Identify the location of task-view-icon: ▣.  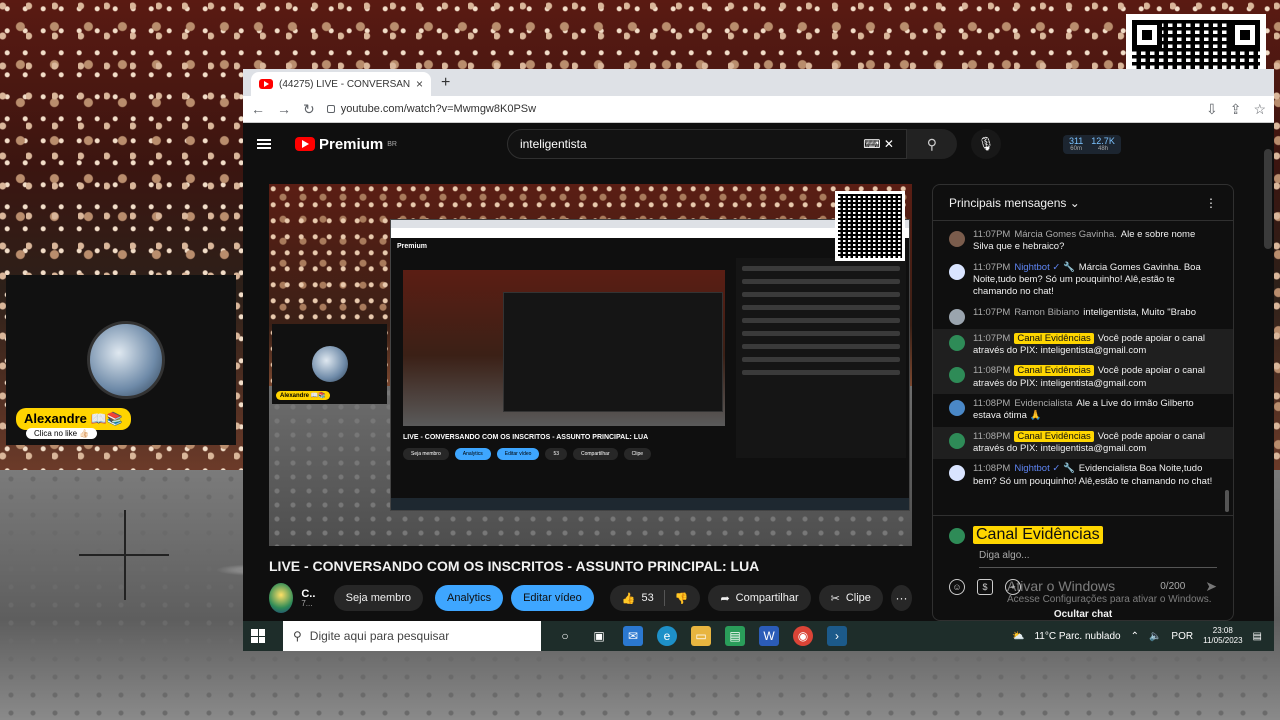
(599, 636).